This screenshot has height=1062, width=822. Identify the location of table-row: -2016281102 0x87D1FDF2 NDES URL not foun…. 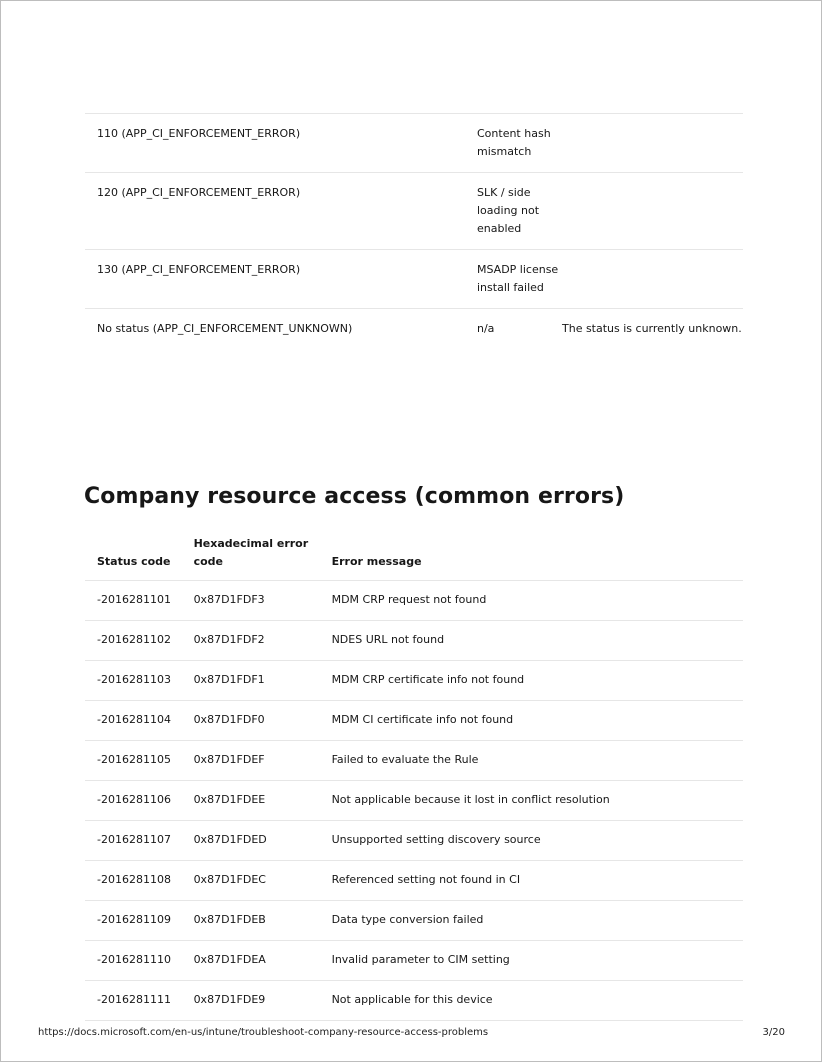
(414, 640).